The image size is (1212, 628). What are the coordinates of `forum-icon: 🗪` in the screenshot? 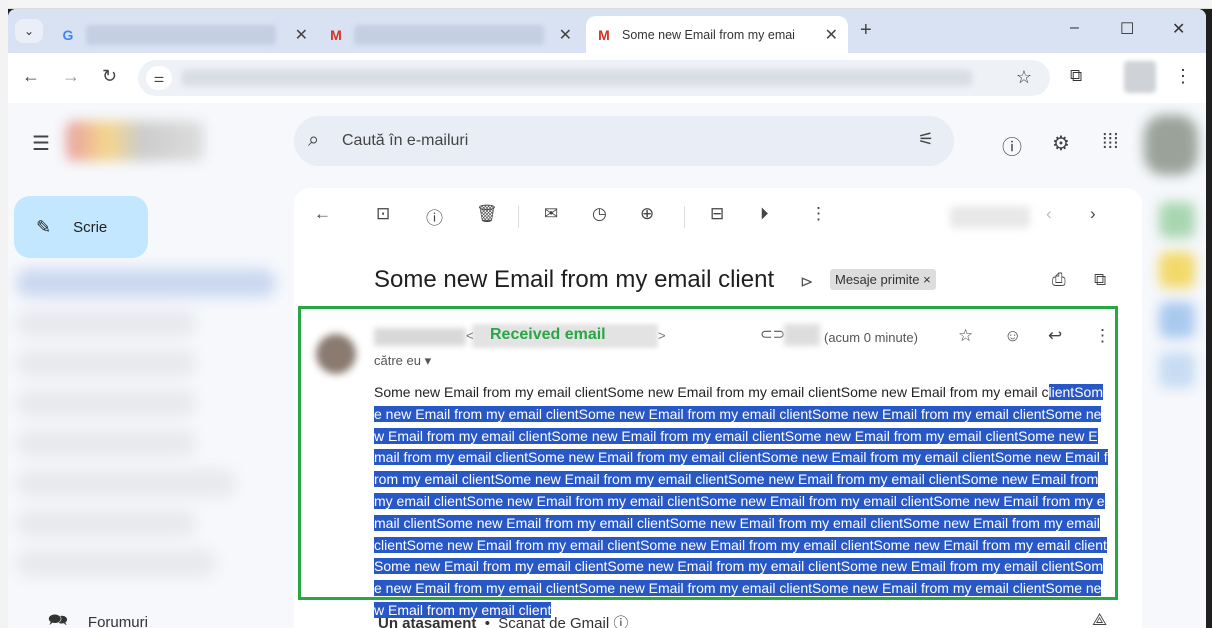 It's located at (58, 620).